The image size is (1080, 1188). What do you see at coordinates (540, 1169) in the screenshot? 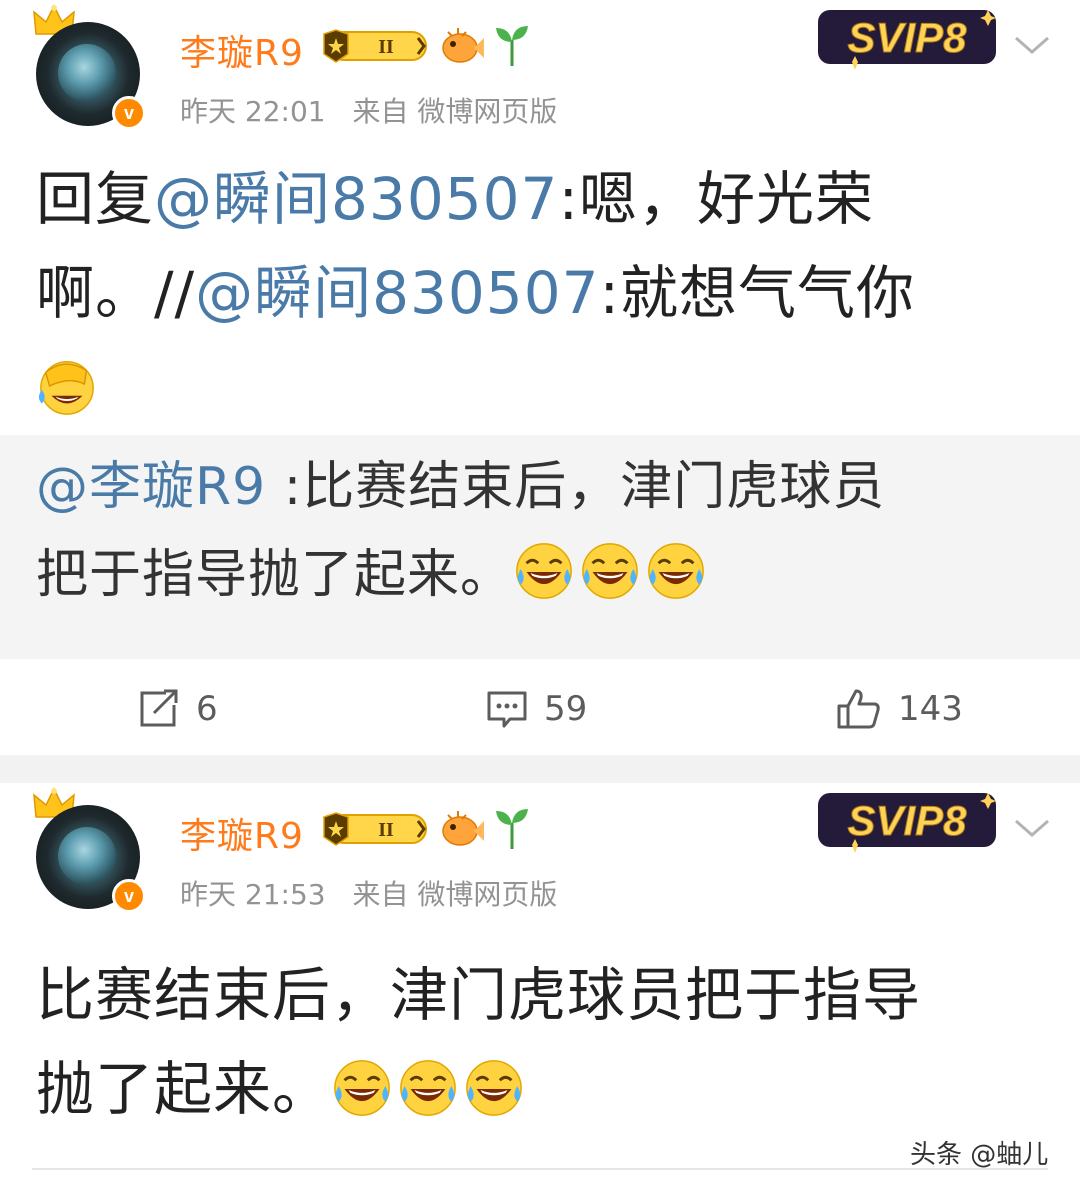
I see `divider` at bounding box center [540, 1169].